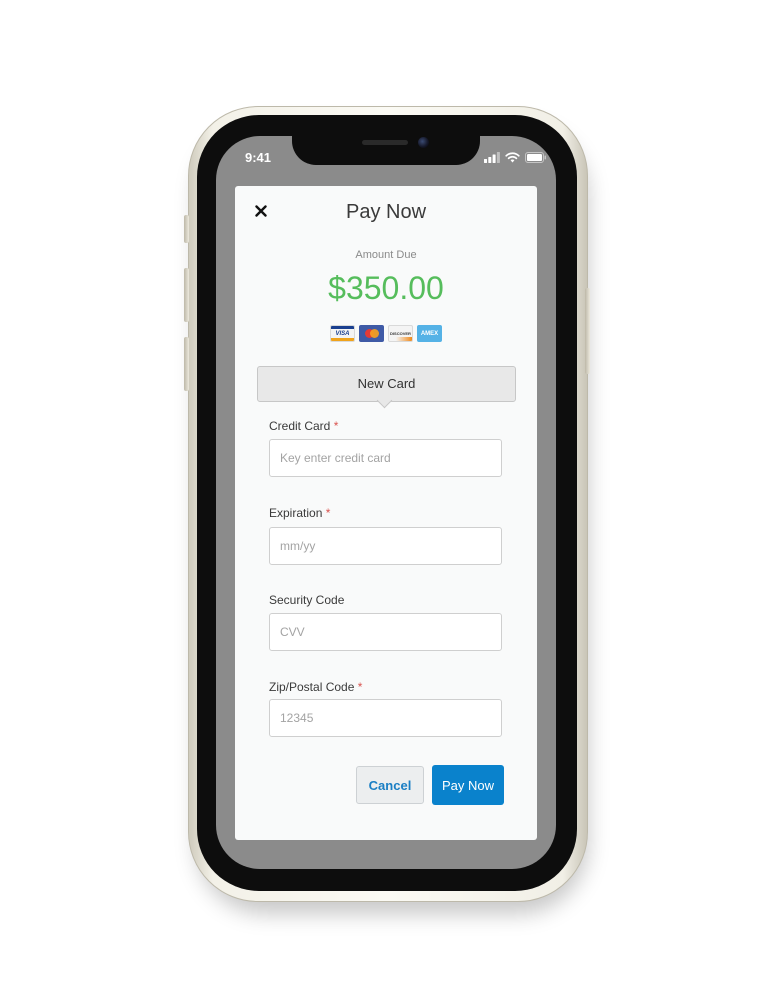  Describe the element at coordinates (492, 157) in the screenshot. I see `signal-icon` at that location.